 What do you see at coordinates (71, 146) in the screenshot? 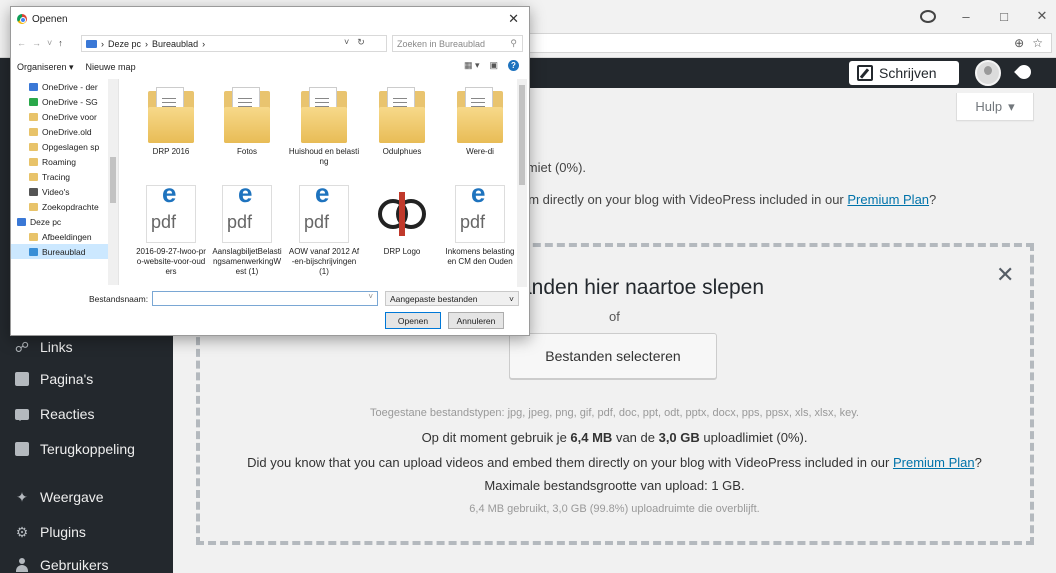
I see `tree-item-label: Opgeslagen sp` at bounding box center [71, 146].